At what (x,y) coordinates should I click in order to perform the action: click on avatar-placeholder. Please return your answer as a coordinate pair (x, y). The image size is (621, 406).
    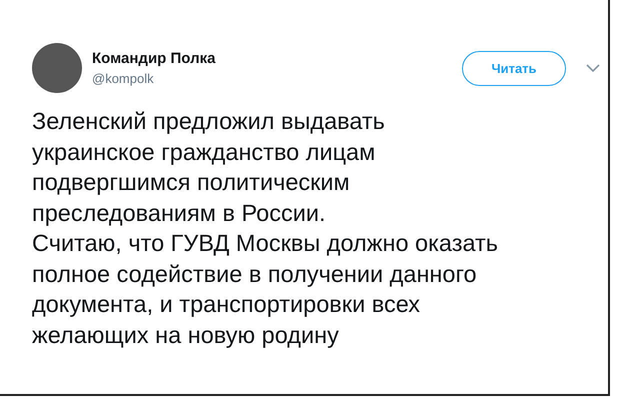
    Looking at the image, I should click on (57, 68).